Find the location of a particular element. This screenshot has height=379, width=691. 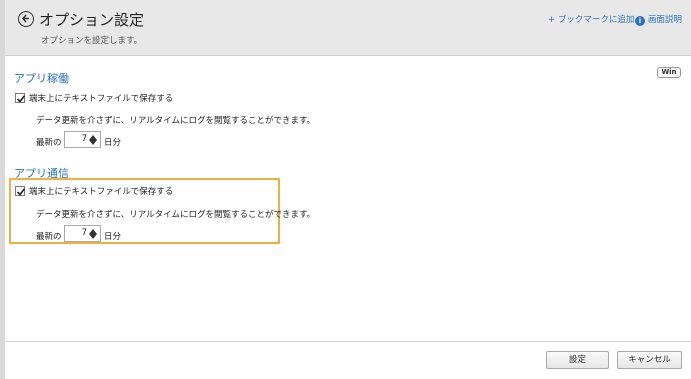

back-arrow-icon is located at coordinates (26, 19).